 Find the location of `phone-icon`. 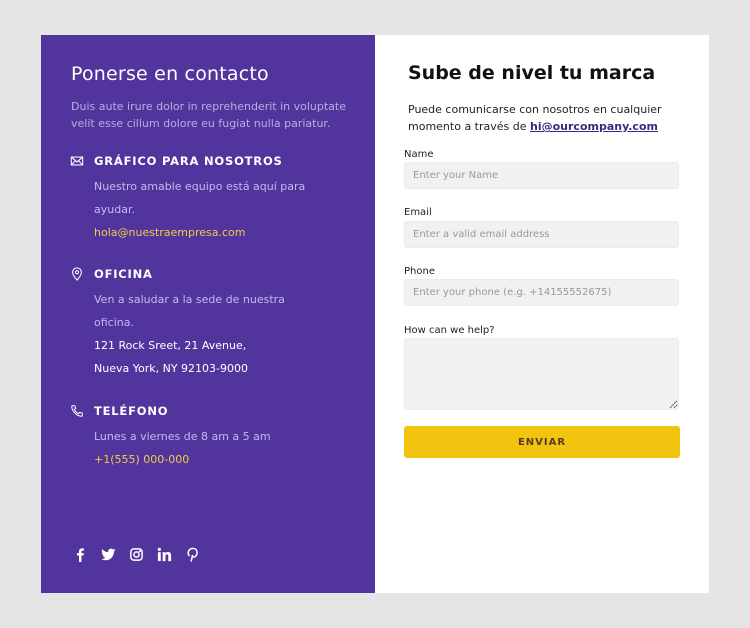

phone-icon is located at coordinates (77, 411).